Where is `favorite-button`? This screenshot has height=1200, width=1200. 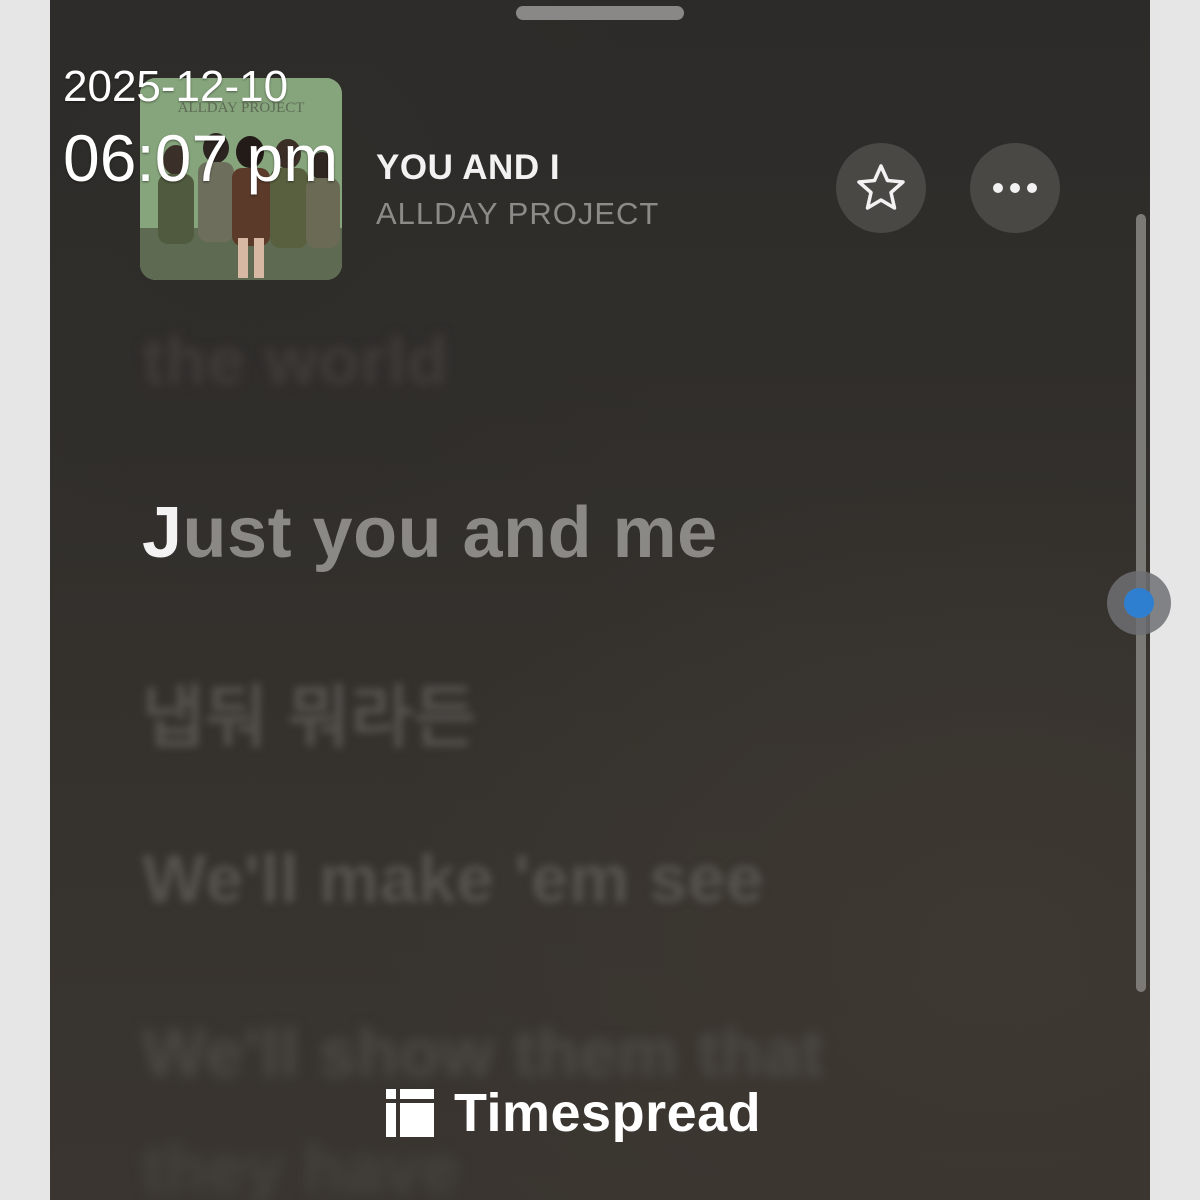 favorite-button is located at coordinates (881, 188).